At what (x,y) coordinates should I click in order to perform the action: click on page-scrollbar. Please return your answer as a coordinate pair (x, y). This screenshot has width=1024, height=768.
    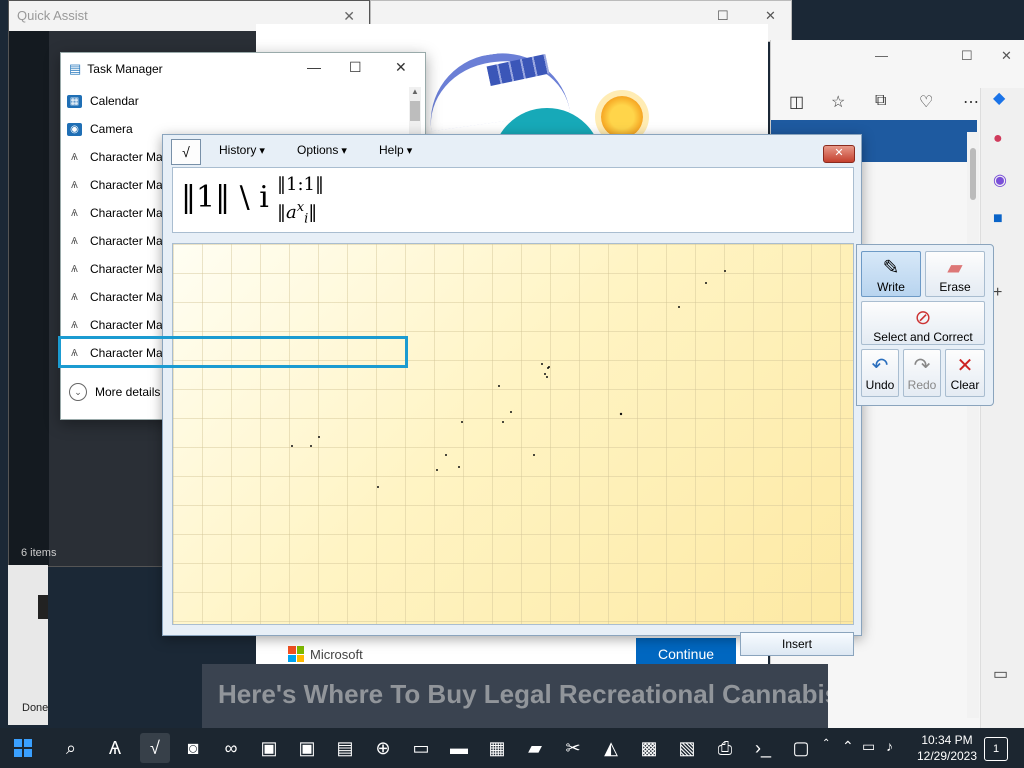
    Looking at the image, I should click on (973, 425).